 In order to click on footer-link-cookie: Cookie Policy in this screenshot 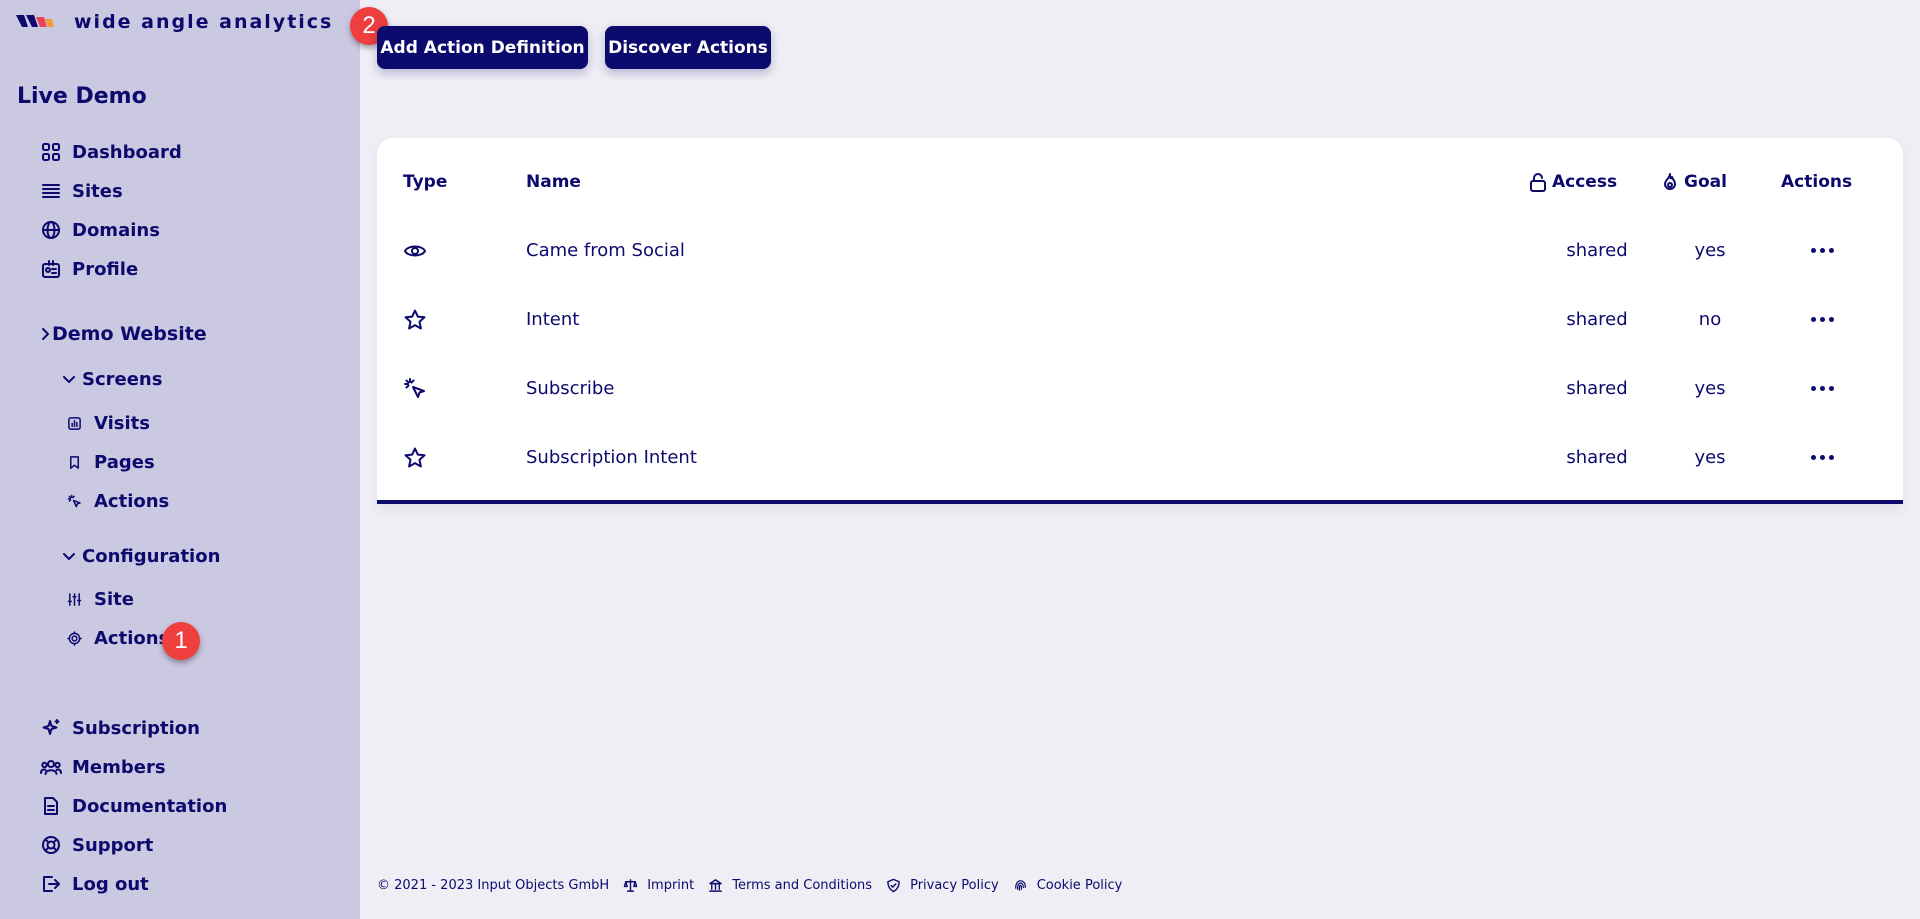, I will do `click(1068, 885)`.